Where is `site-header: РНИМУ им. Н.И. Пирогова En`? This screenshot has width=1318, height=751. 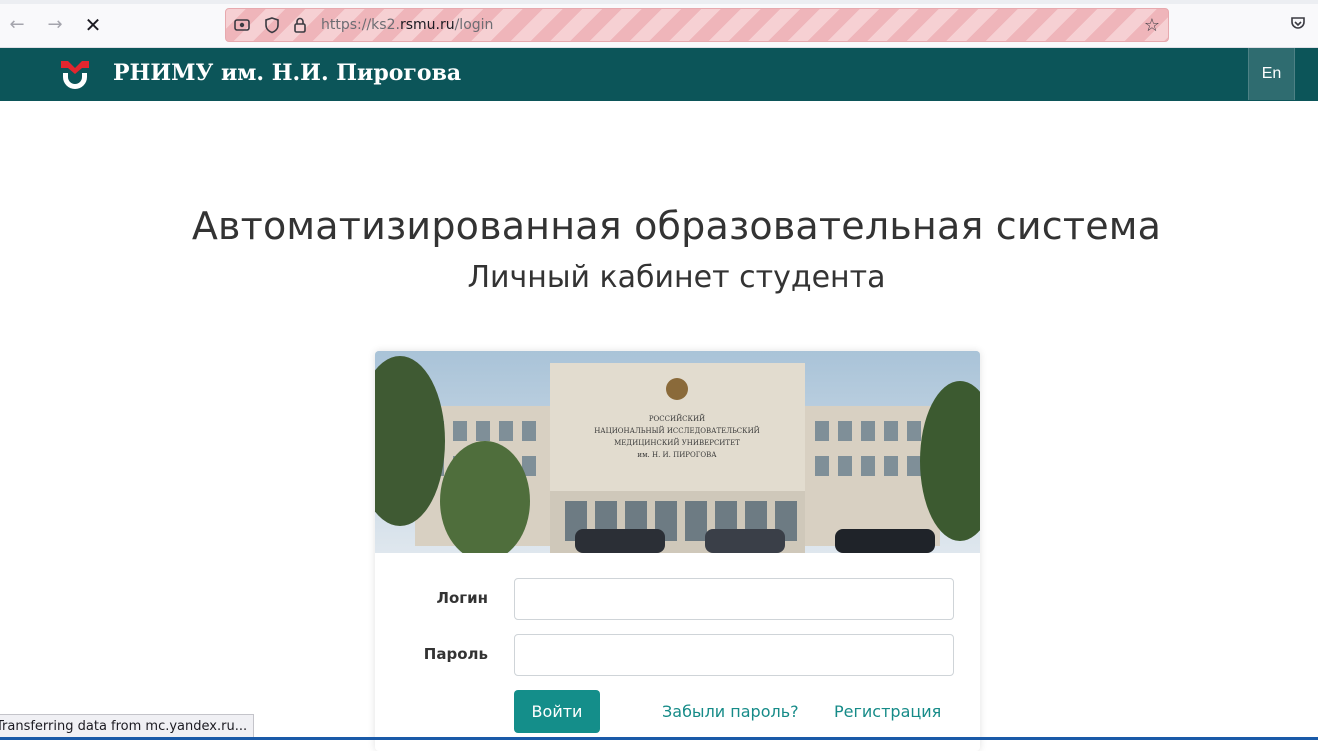
site-header: РНИМУ им. Н.И. Пирогова En is located at coordinates (659, 74).